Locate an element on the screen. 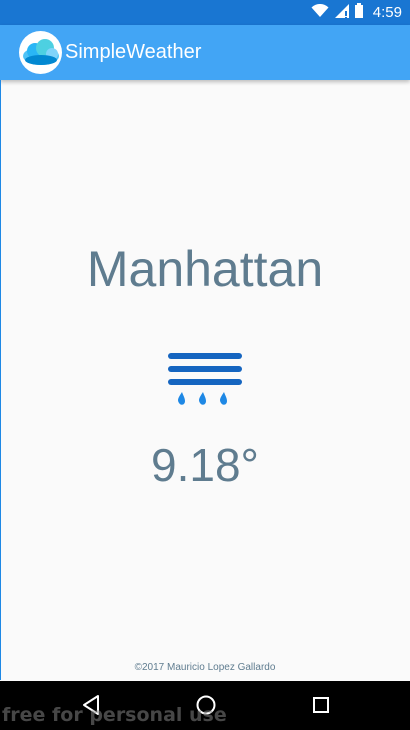  cloud-logo-icon is located at coordinates (40, 52).